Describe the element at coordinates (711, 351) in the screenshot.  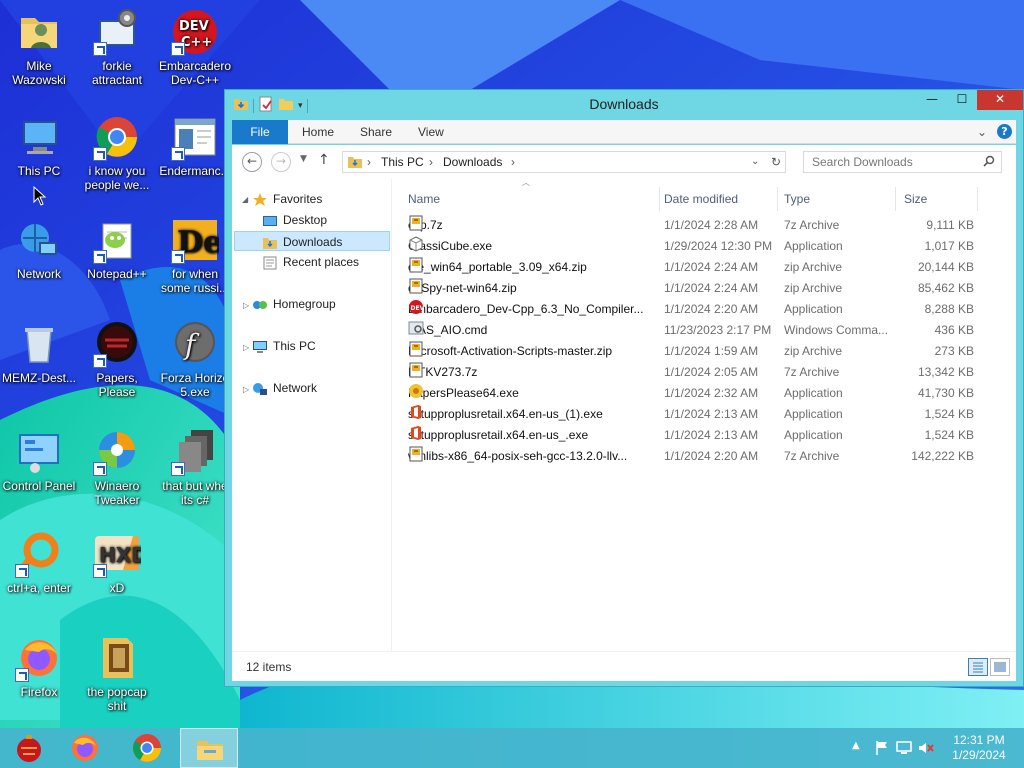
I see `file-date-modified: 1/1/2024 1:59 AM` at that location.